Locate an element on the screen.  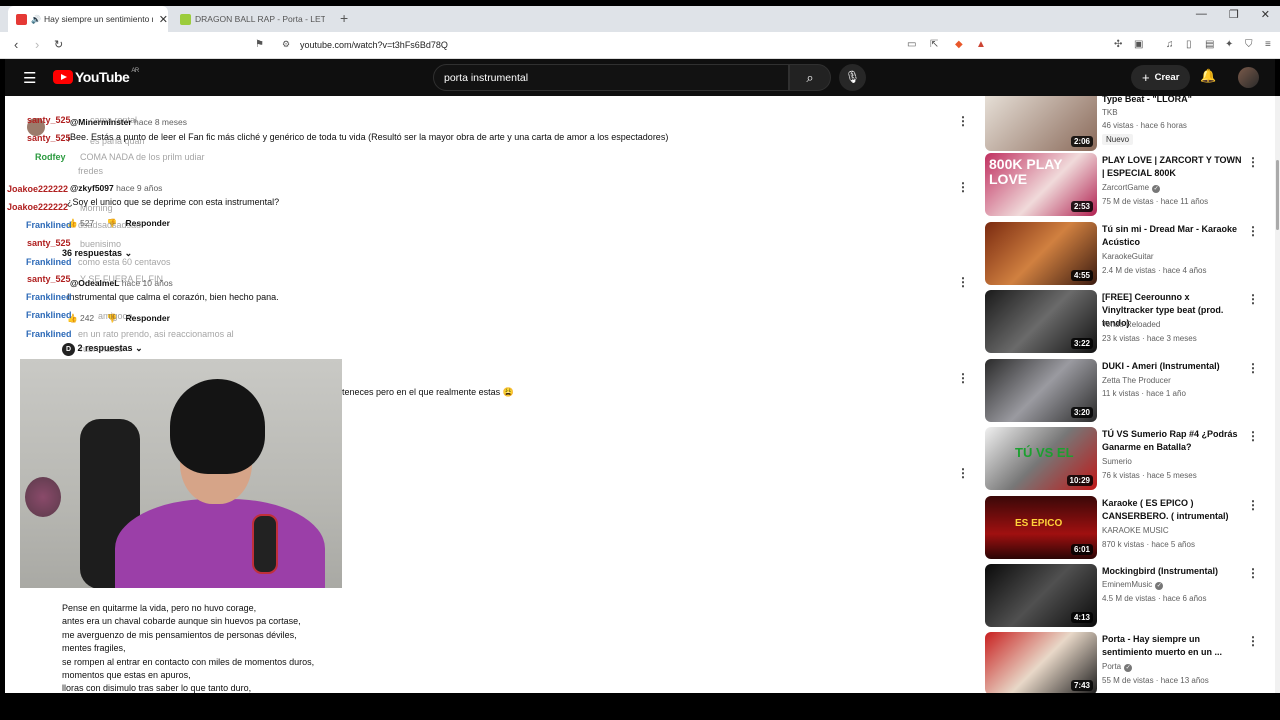
video-duration: 4:55 is located at coordinates (1081, 275).